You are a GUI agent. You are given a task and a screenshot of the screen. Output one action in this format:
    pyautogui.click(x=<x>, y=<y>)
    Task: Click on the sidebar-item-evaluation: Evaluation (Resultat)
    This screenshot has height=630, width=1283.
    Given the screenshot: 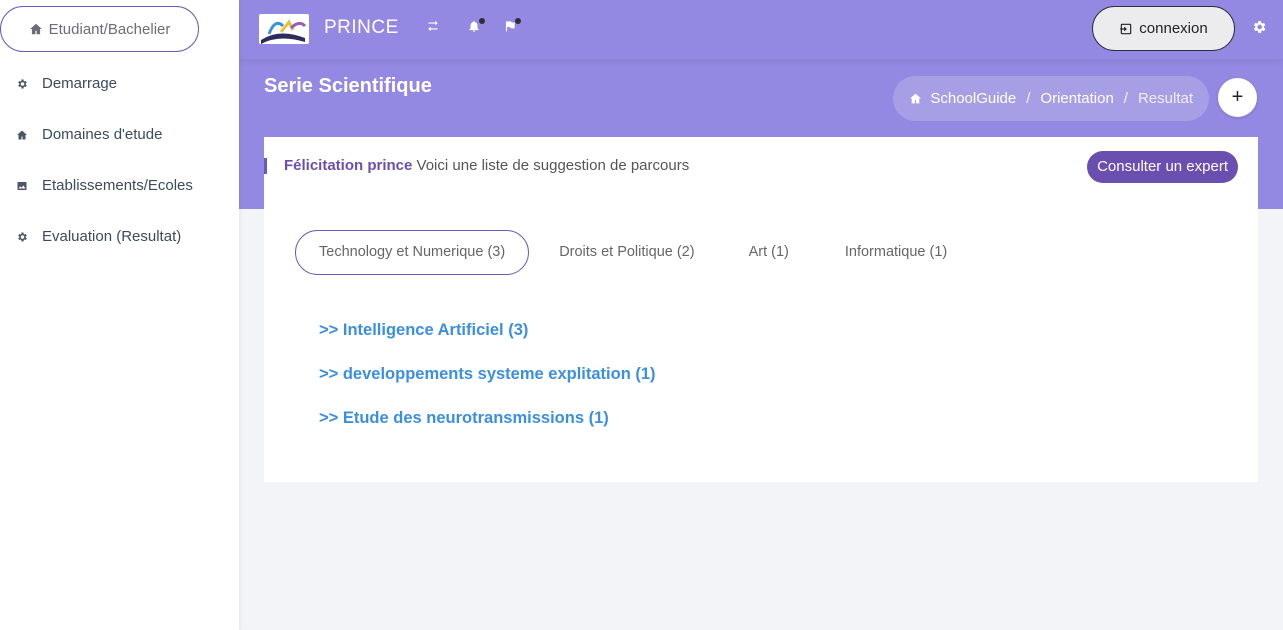 What is the action you would take?
    pyautogui.click(x=119, y=236)
    